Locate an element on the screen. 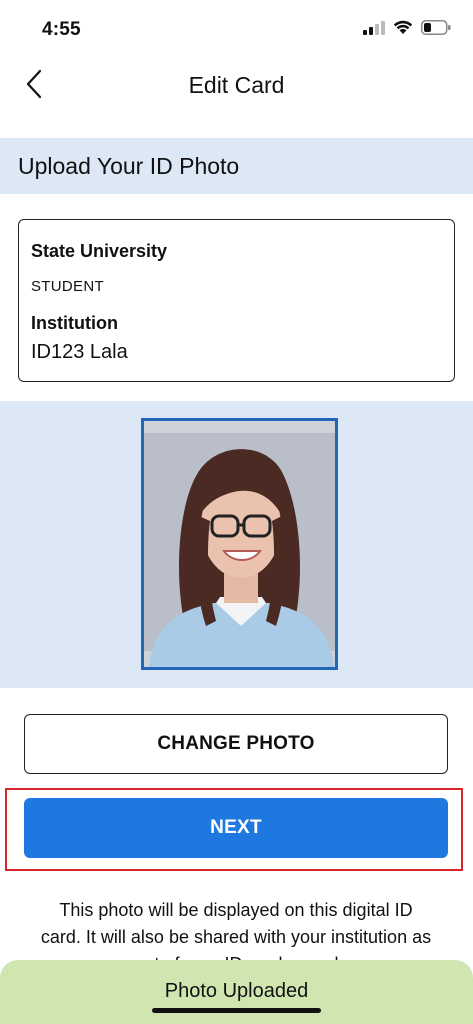 The width and height of the screenshot is (473, 1024). cellular-signal-icon is located at coordinates (374, 27).